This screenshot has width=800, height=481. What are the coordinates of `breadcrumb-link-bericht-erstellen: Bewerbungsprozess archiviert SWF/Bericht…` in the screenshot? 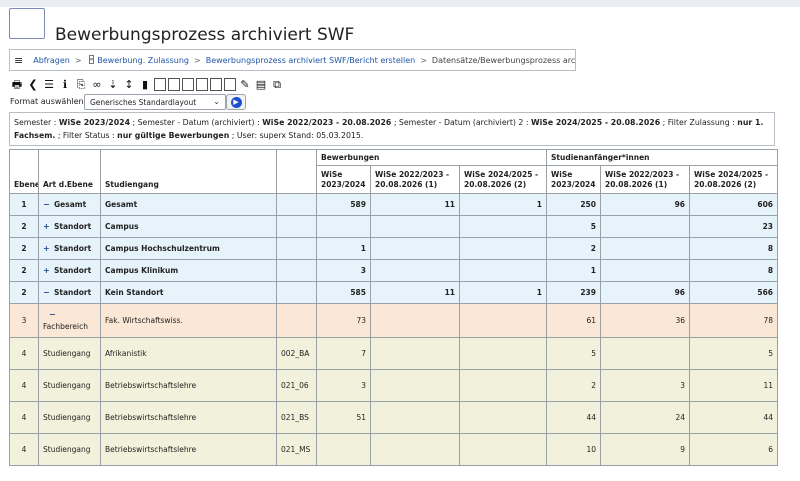 It's located at (311, 60).